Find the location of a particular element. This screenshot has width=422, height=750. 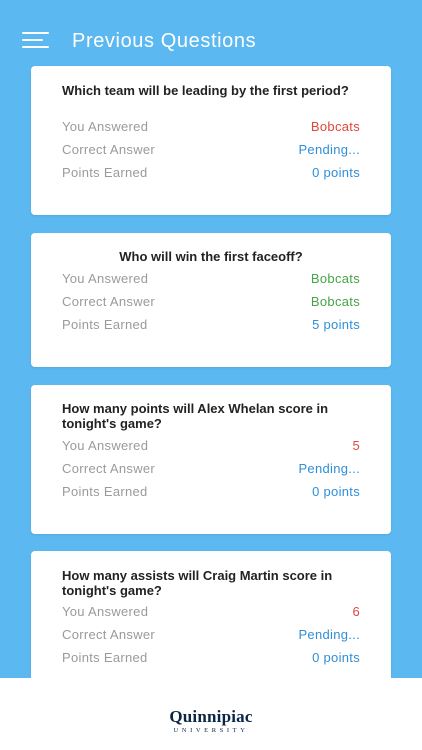

correct-answer-row: Correct Answer Bobcats is located at coordinates (211, 302).